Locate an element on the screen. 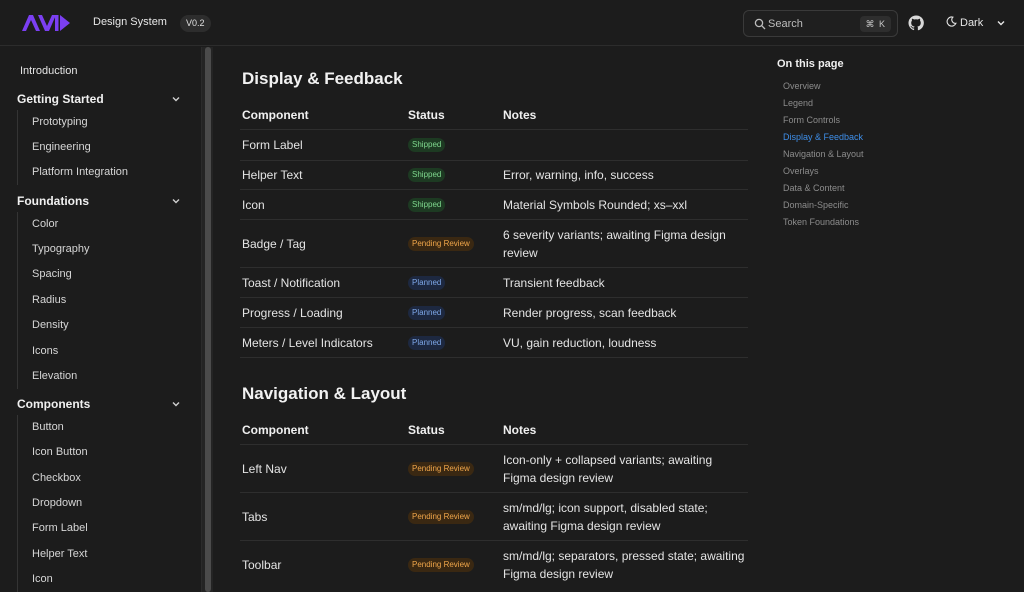 This screenshot has width=1024, height=592. scrollbar-thumb is located at coordinates (208, 319).